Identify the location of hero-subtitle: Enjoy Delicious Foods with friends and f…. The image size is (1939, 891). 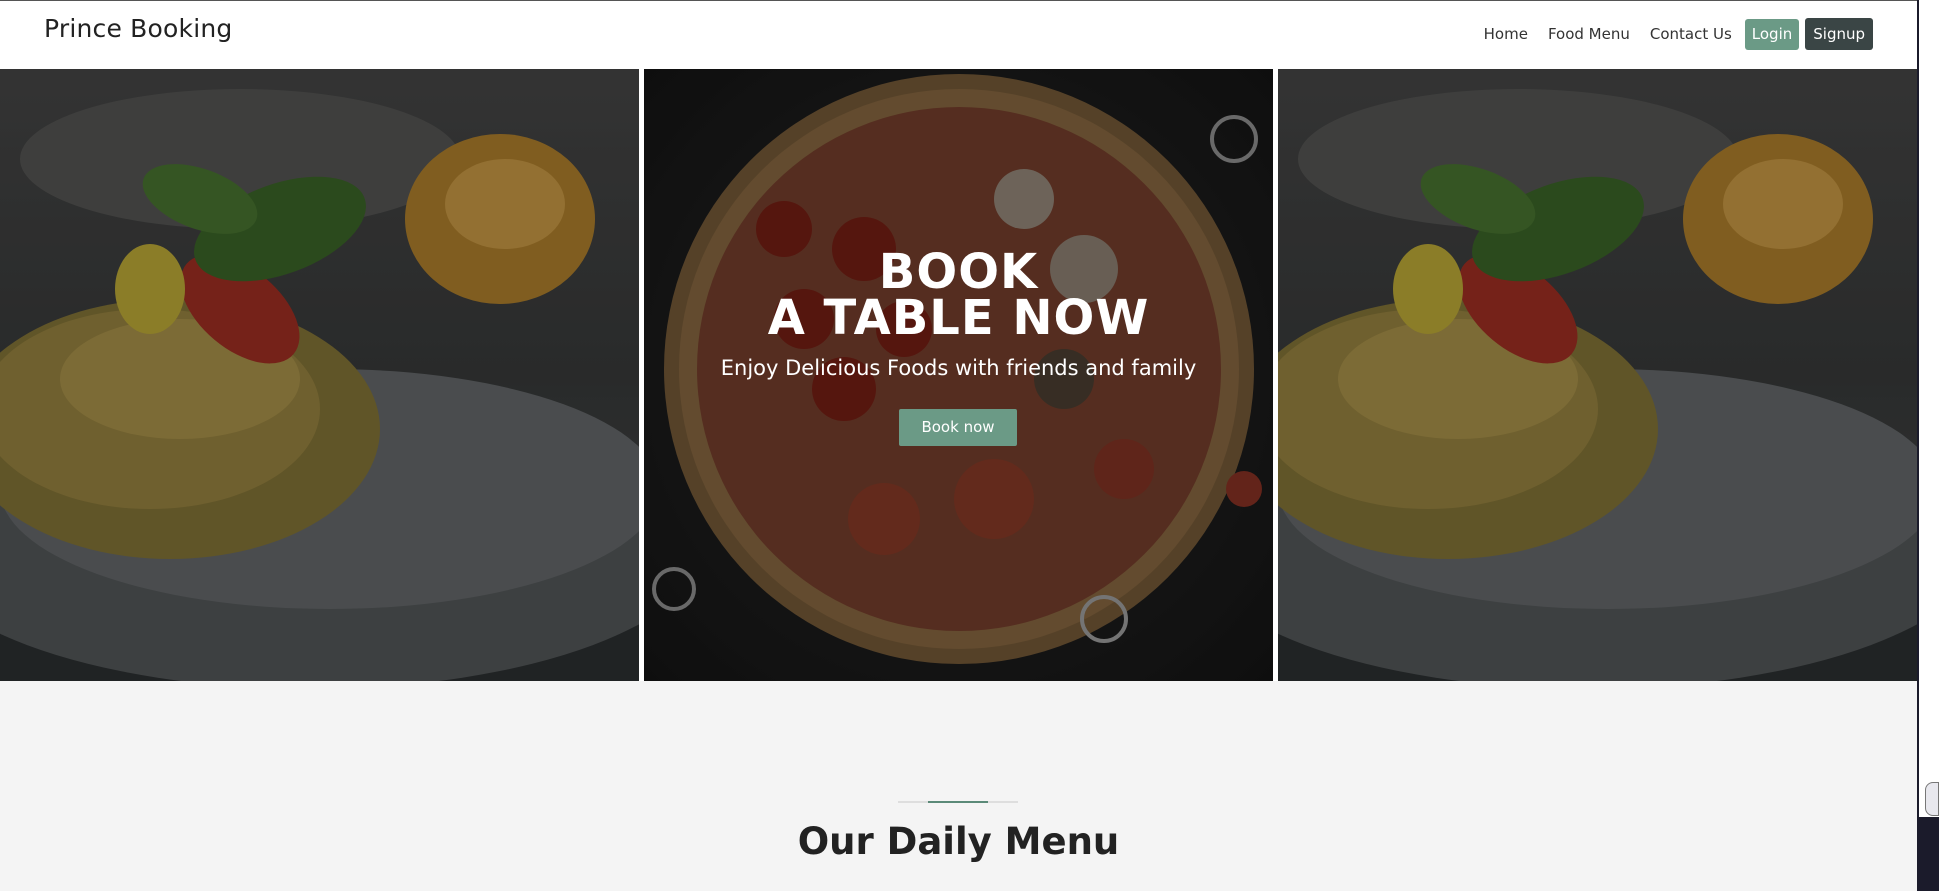
(958, 368).